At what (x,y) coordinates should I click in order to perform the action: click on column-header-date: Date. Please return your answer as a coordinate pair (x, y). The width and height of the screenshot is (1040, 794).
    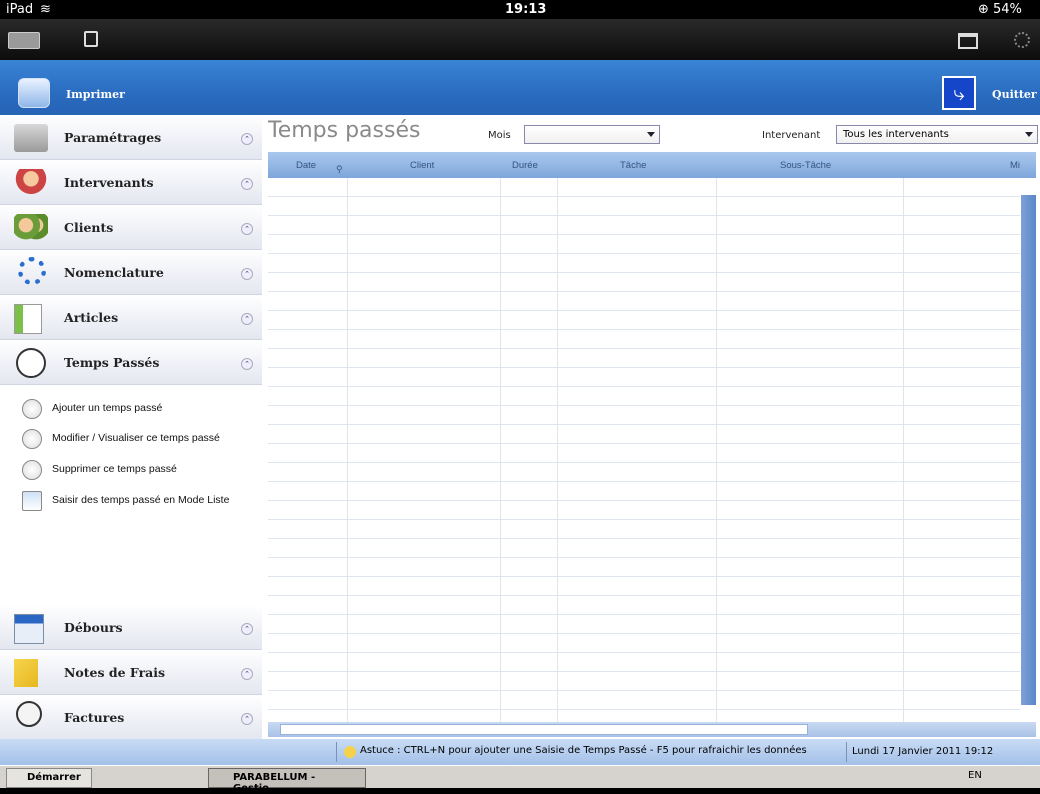
    Looking at the image, I should click on (306, 165).